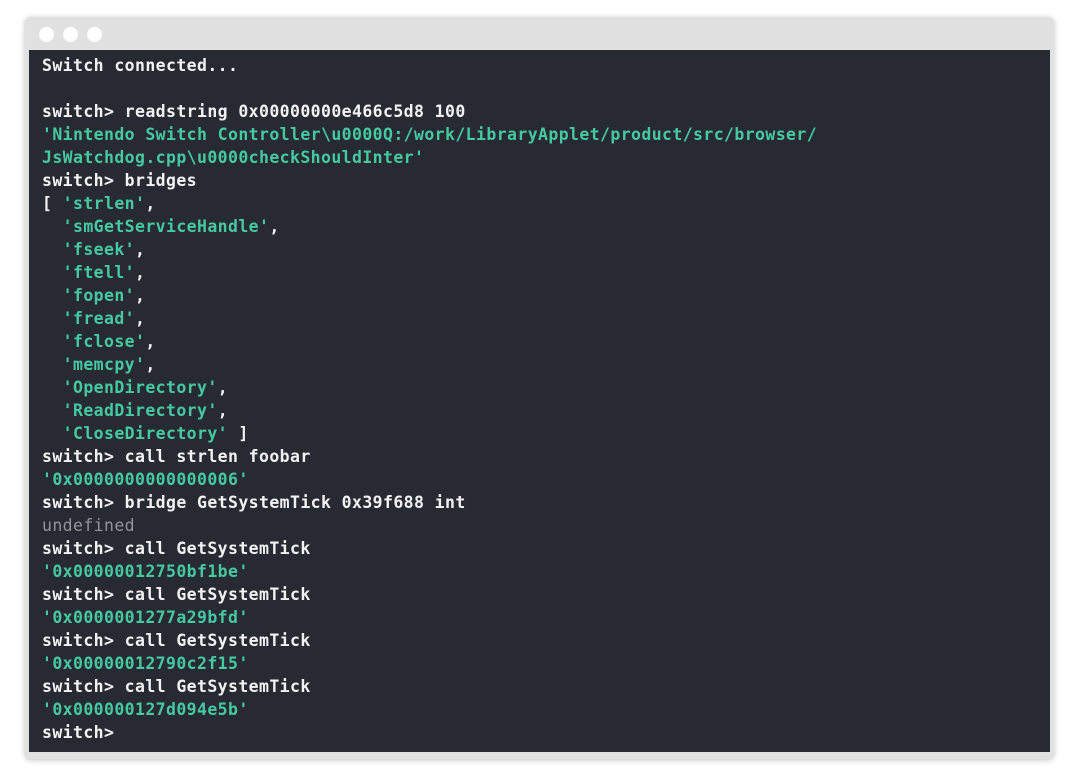 This screenshot has width=1079, height=775. What do you see at coordinates (70, 34) in the screenshot?
I see `minimize-window-dot-icon` at bounding box center [70, 34].